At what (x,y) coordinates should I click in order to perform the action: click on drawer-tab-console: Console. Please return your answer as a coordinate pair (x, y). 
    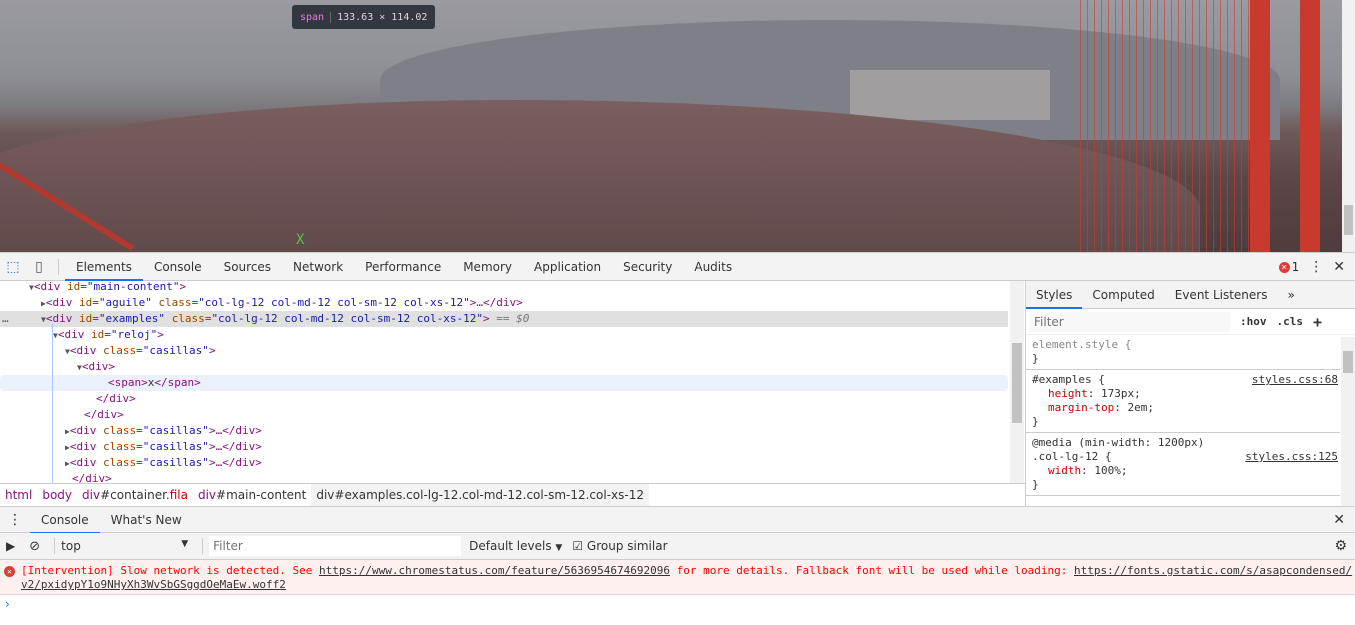
    Looking at the image, I should click on (65, 520).